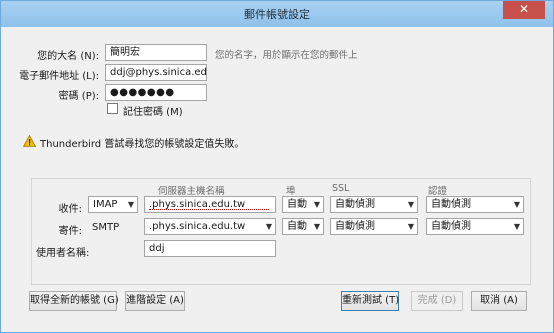 The height and width of the screenshot is (333, 554). Describe the element at coordinates (451, 204) in the screenshot. I see `incoming-auth-value: 自動偵測` at that location.